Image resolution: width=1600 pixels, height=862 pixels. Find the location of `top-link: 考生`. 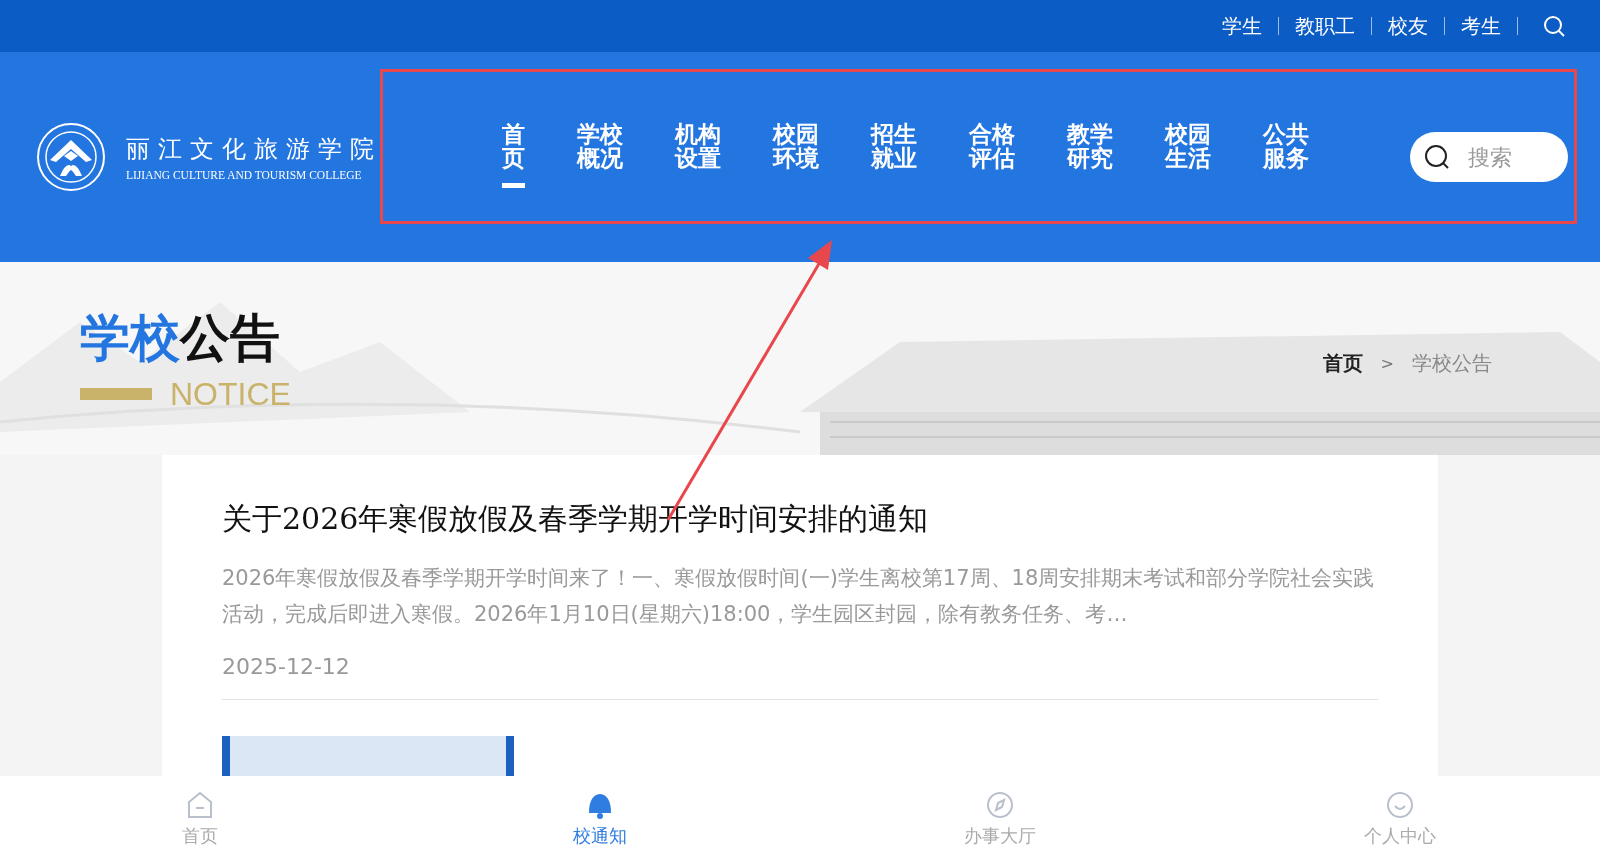

top-link: 考生 is located at coordinates (1481, 26).